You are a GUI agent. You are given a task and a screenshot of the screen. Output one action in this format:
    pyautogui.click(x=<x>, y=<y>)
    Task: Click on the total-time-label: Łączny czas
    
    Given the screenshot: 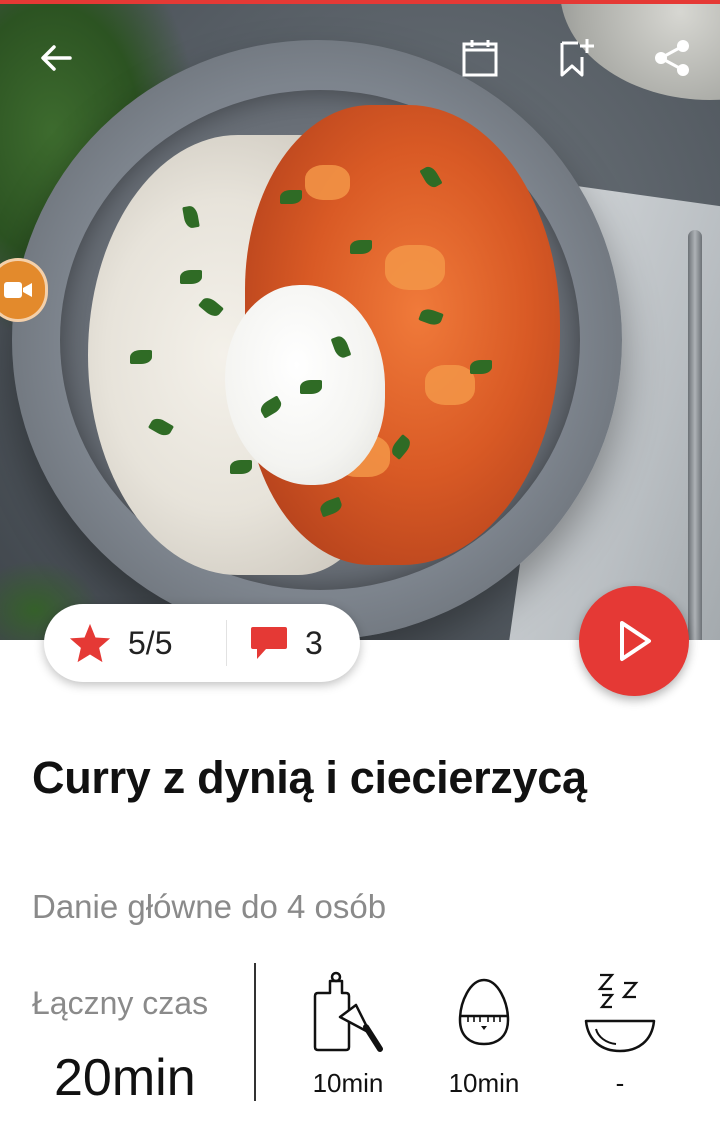 What is the action you would take?
    pyautogui.click(x=120, y=1003)
    